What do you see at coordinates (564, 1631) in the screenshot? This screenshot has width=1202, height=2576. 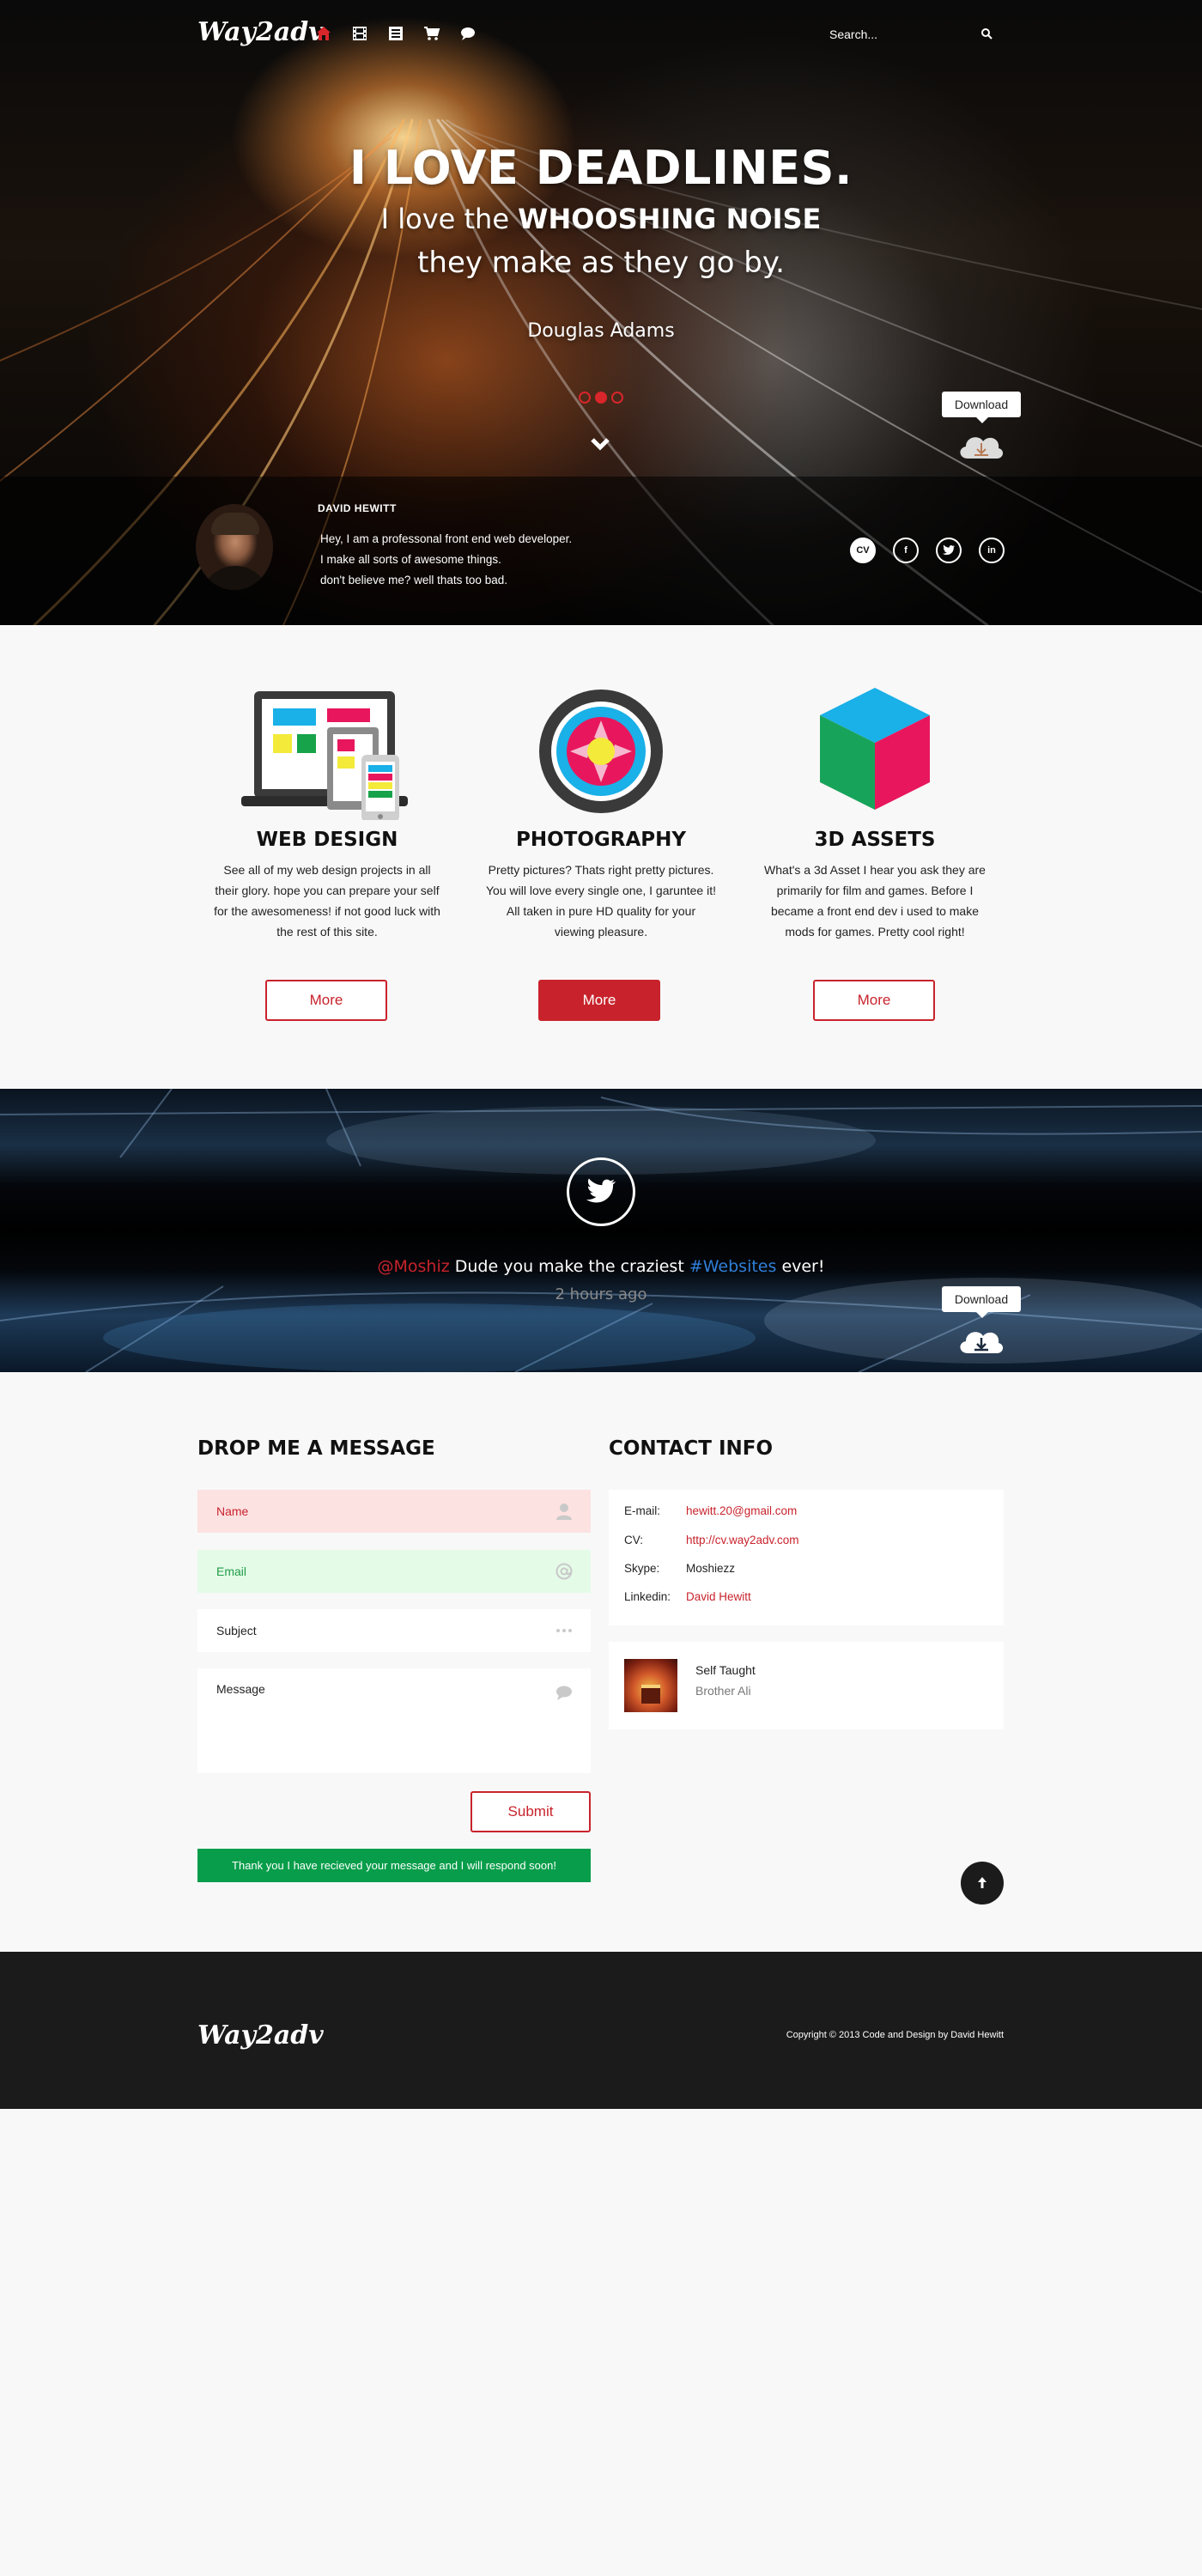 I see `ellipsis-icon` at bounding box center [564, 1631].